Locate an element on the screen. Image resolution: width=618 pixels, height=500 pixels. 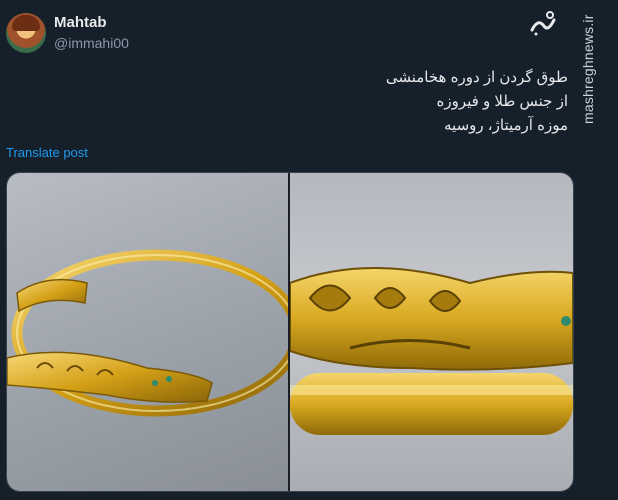
post-line: طوق گردن از دوره هخامنشی is located at coordinates (476, 77).